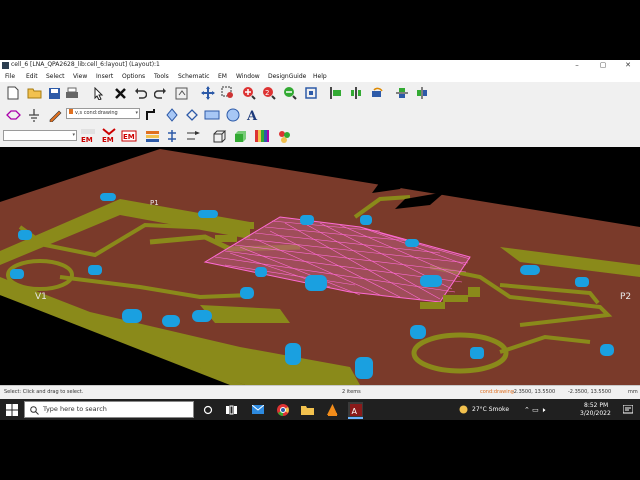  What do you see at coordinates (231, 409) in the screenshot?
I see `task-view-icon` at bounding box center [231, 409].